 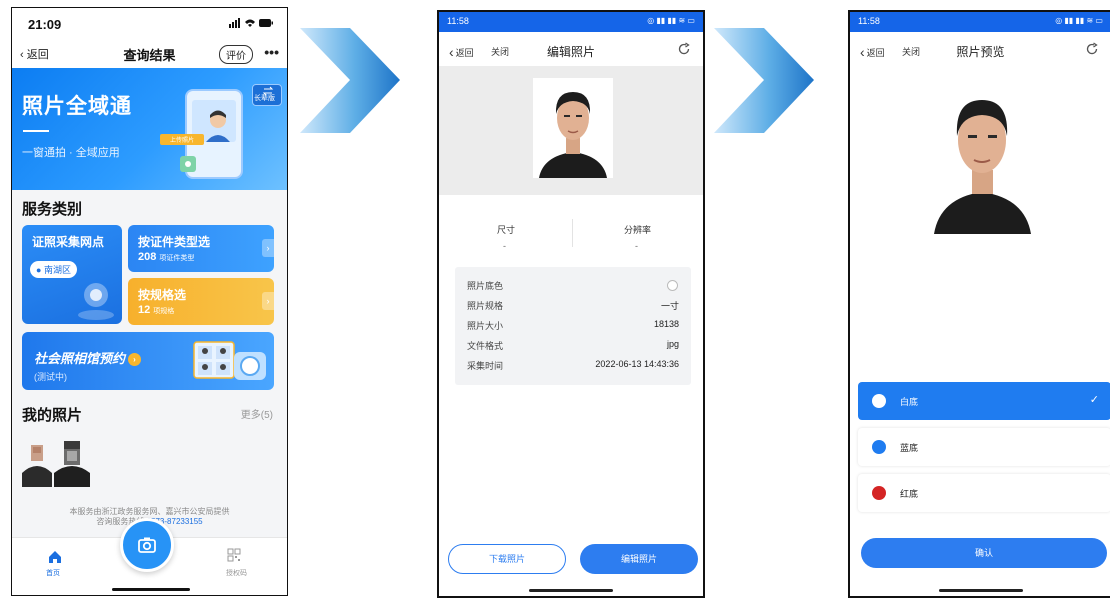 What do you see at coordinates (52, 209) in the screenshot?
I see `service-category-heading: 服务类别` at bounding box center [52, 209].